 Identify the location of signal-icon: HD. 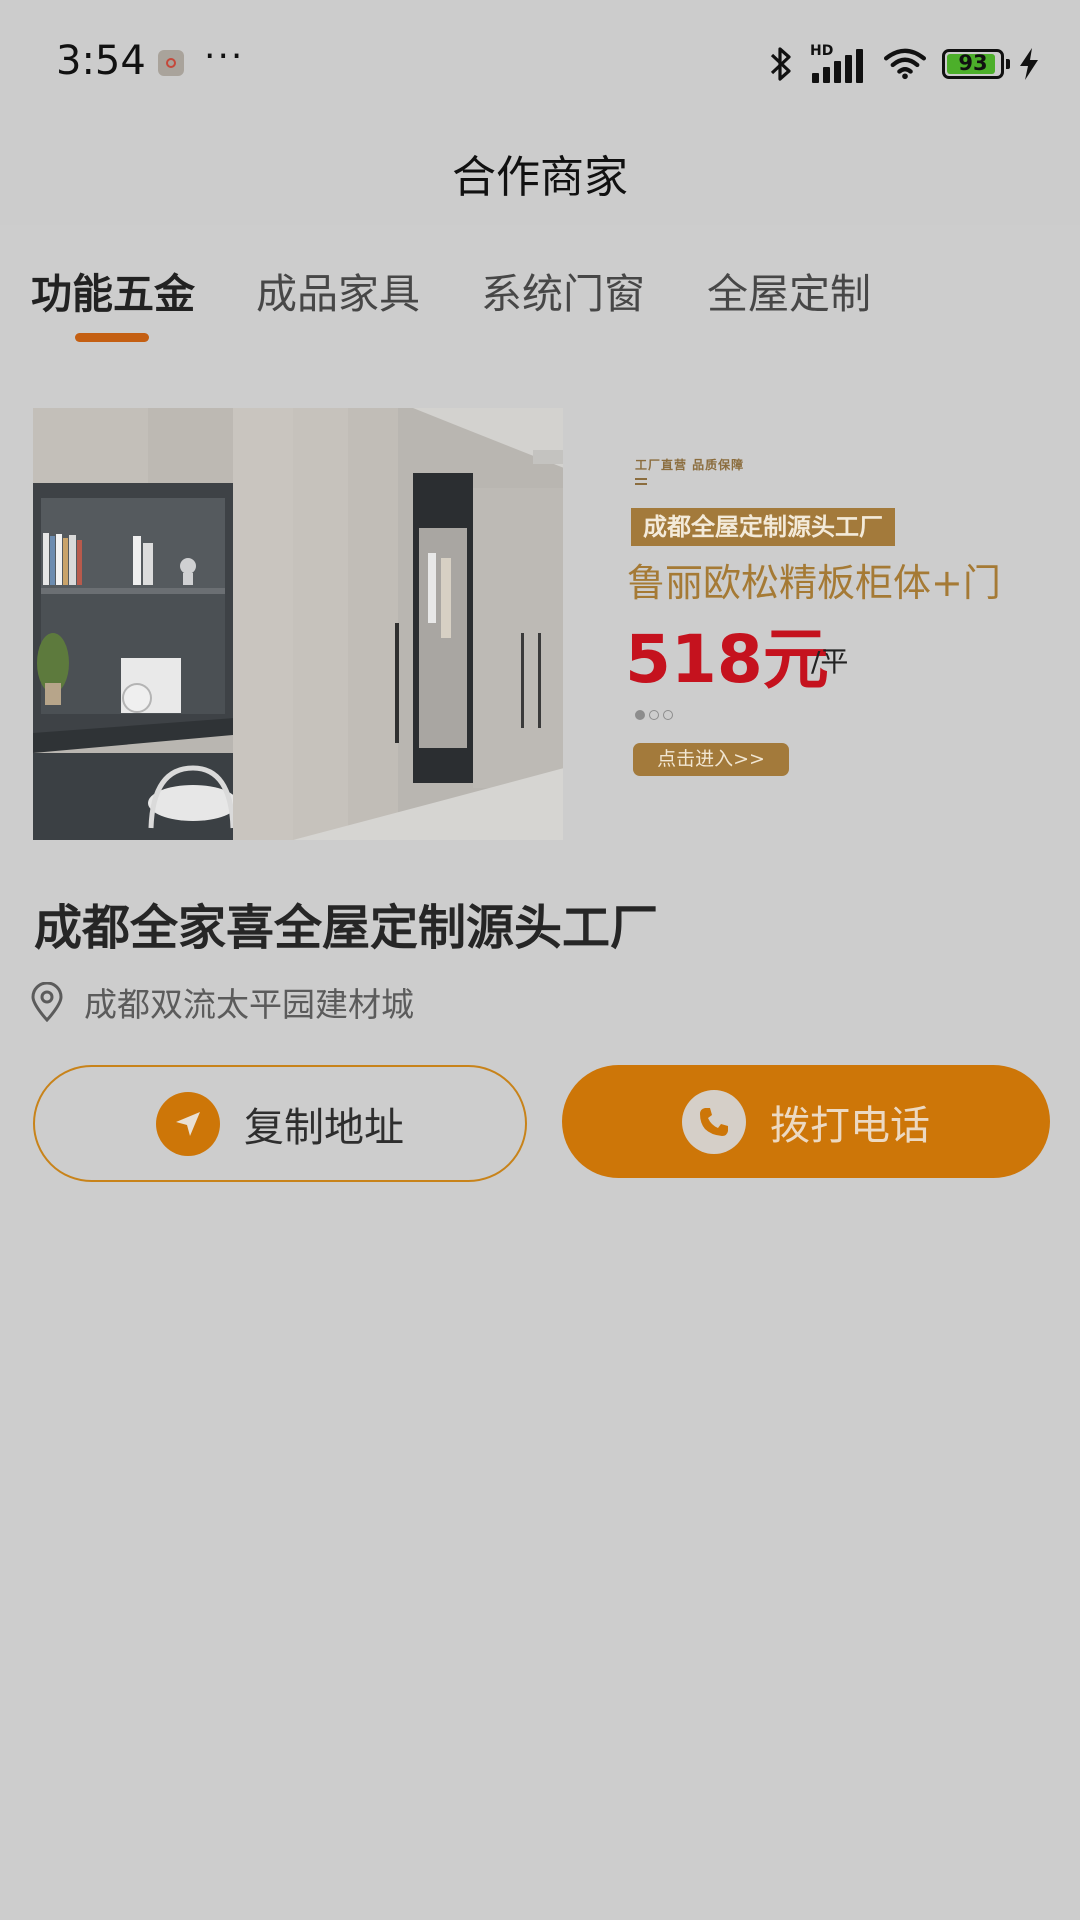
(839, 63).